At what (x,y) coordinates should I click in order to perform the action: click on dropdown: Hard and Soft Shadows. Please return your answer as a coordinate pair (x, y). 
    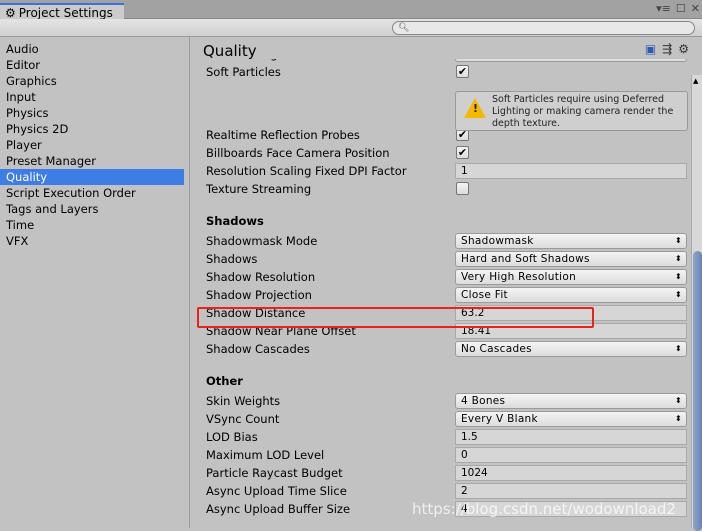
    Looking at the image, I should click on (571, 259).